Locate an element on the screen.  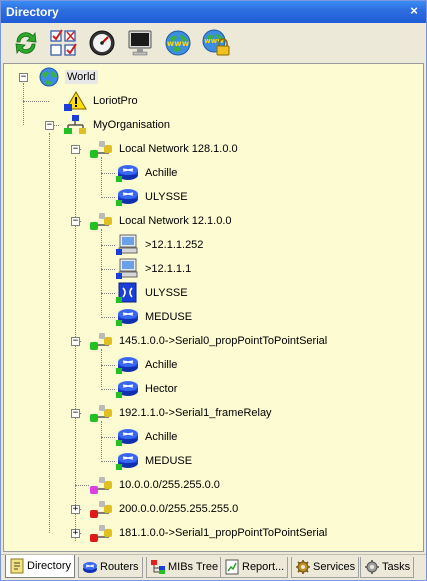
tree-node-network-200: 200.0.0.0/255.255.255.0 is located at coordinates (164, 509).